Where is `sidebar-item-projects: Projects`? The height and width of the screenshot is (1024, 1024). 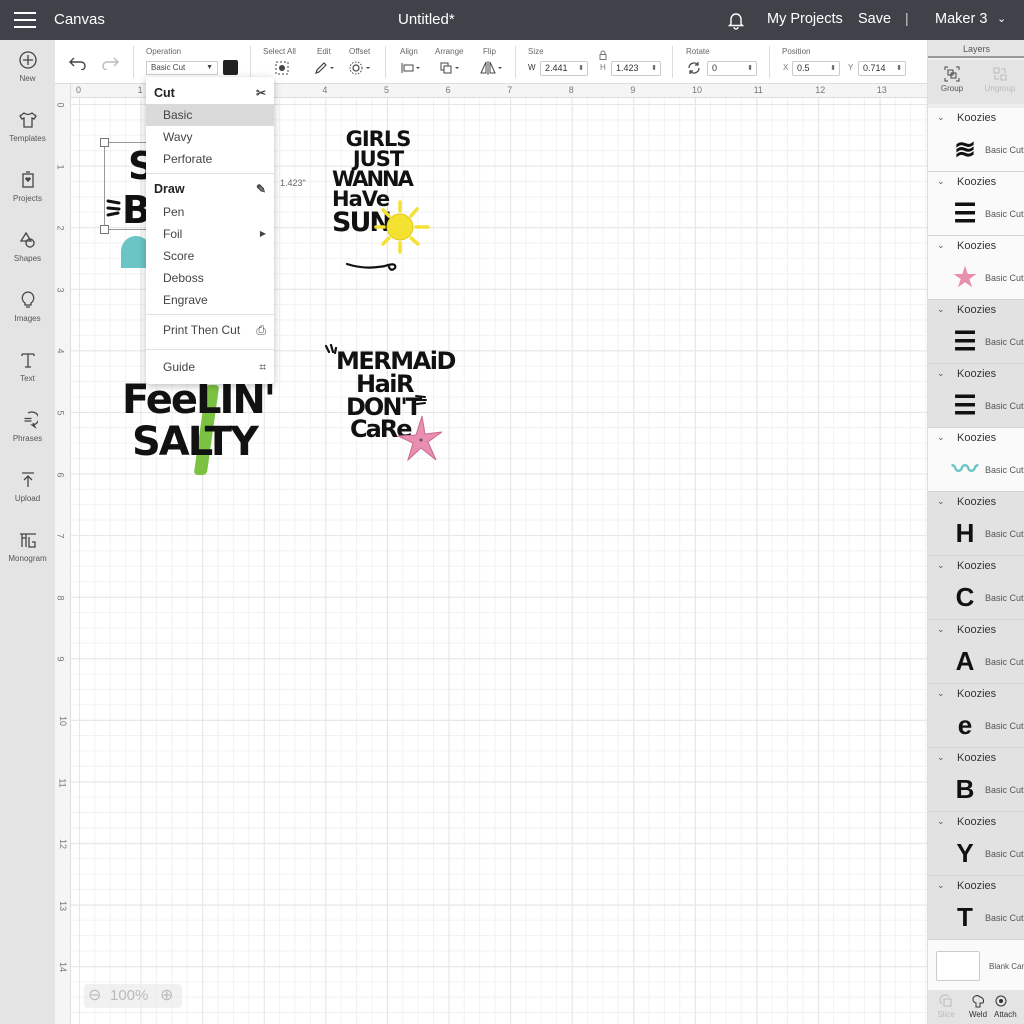 sidebar-item-projects: Projects is located at coordinates (27, 186).